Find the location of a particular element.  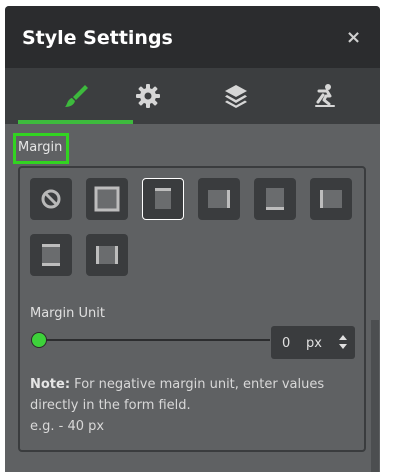

margin-bottom-option is located at coordinates (275, 199).